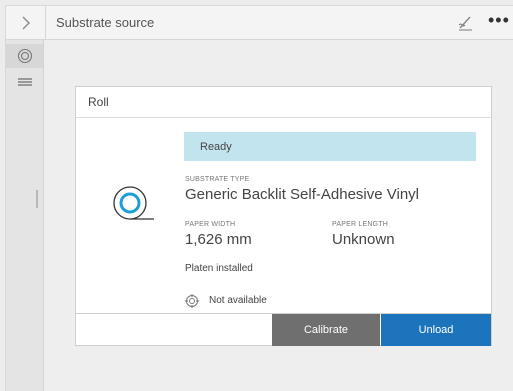  I want to click on calibration-status: Not available, so click(238, 300).